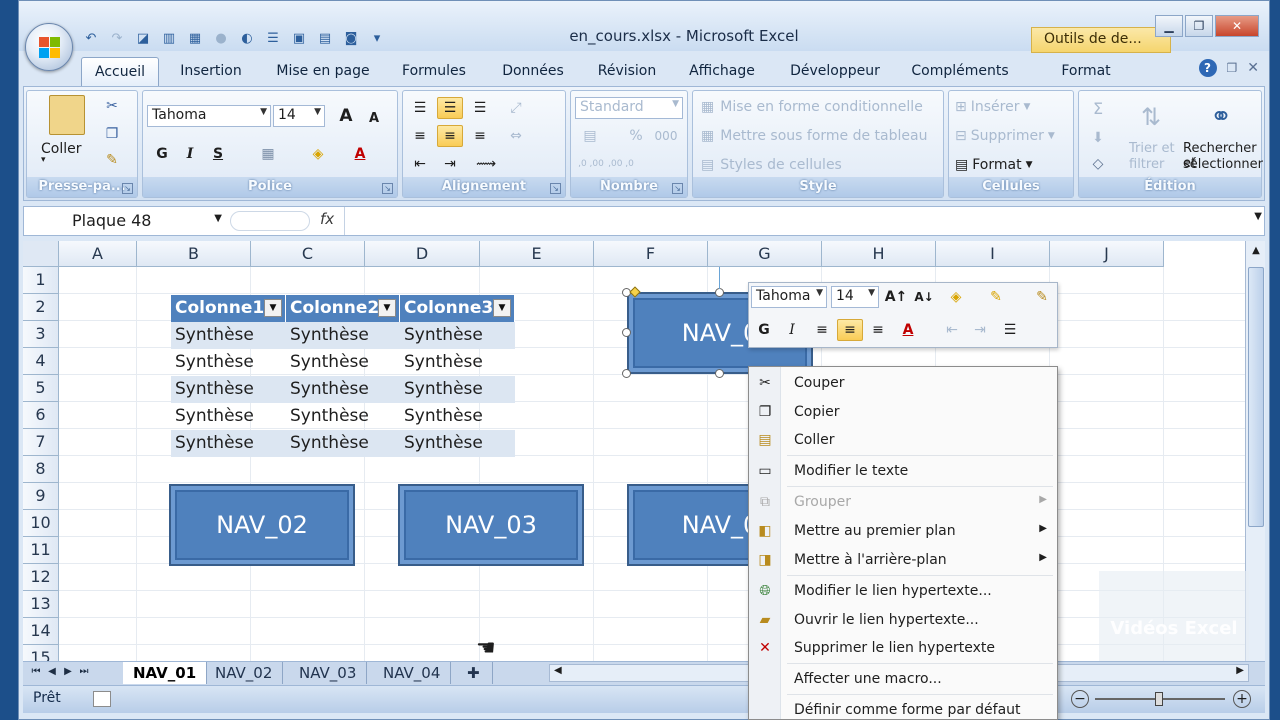 Image resolution: width=1280 pixels, height=720 pixels. Describe the element at coordinates (450, 164) in the screenshot. I see `increase-indent-icon: ⇥` at that location.